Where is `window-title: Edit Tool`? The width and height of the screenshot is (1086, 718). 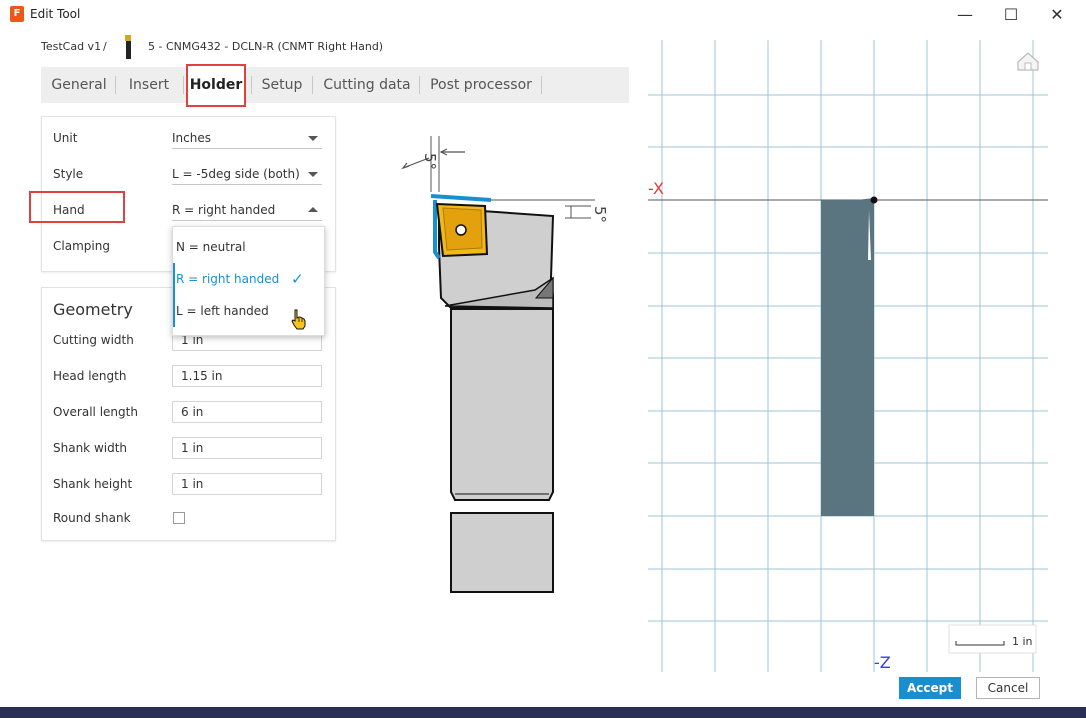
window-title: Edit Tool is located at coordinates (55, 14).